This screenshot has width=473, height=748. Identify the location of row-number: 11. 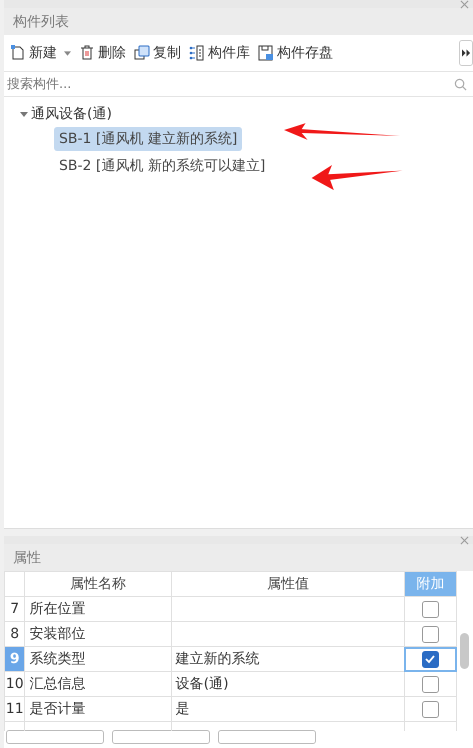
(14, 709).